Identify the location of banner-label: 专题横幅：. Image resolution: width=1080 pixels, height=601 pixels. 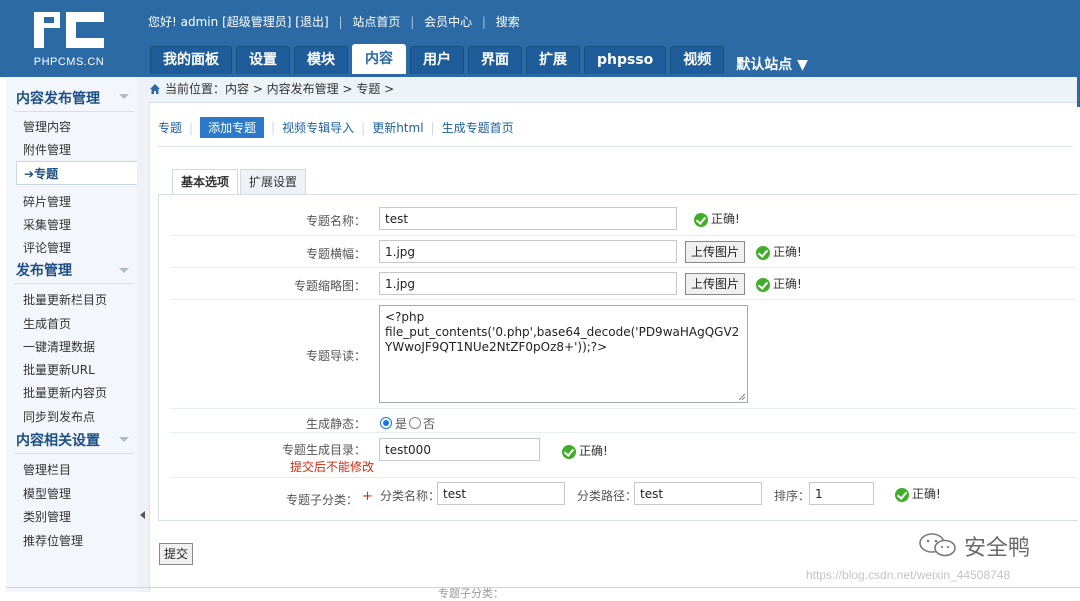
(335, 254).